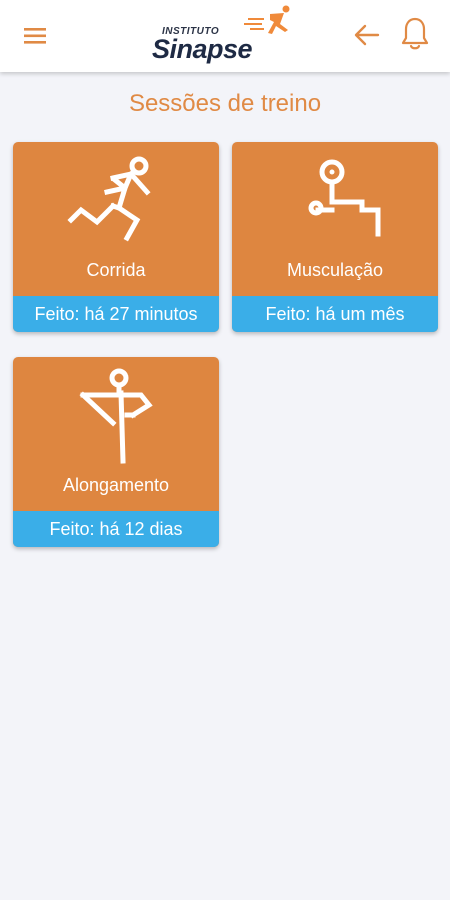 The image size is (450, 900). I want to click on arrow-left-icon, so click(367, 39).